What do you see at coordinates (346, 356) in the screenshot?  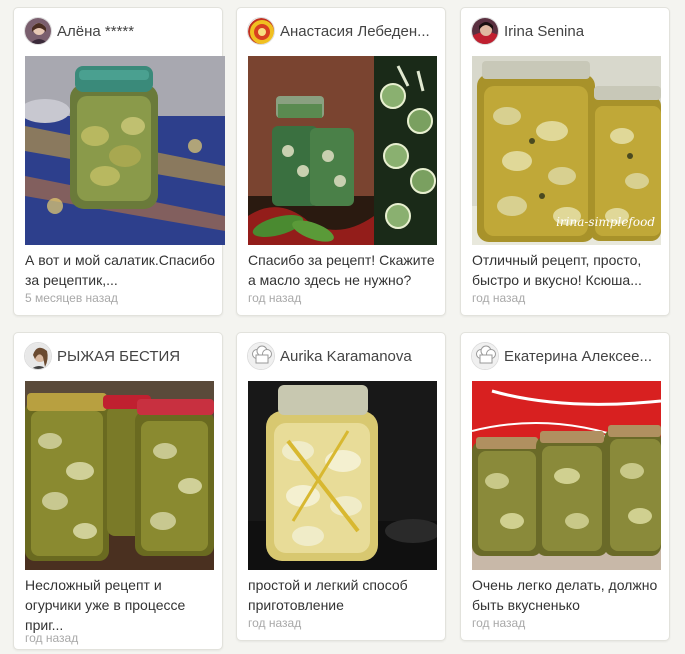 I see `author-name: Aurika Karamanova` at bounding box center [346, 356].